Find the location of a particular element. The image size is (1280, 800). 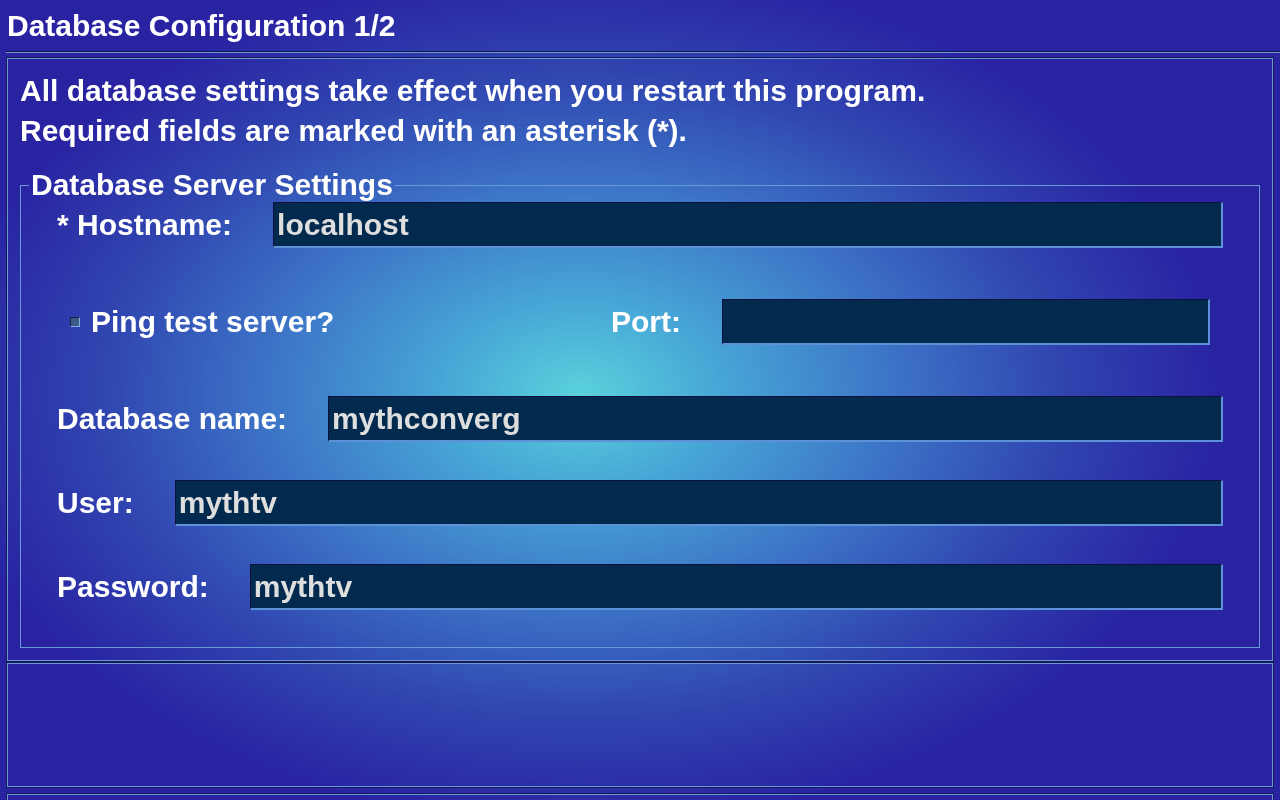

group-title: Database Server Settings is located at coordinates (212, 185).